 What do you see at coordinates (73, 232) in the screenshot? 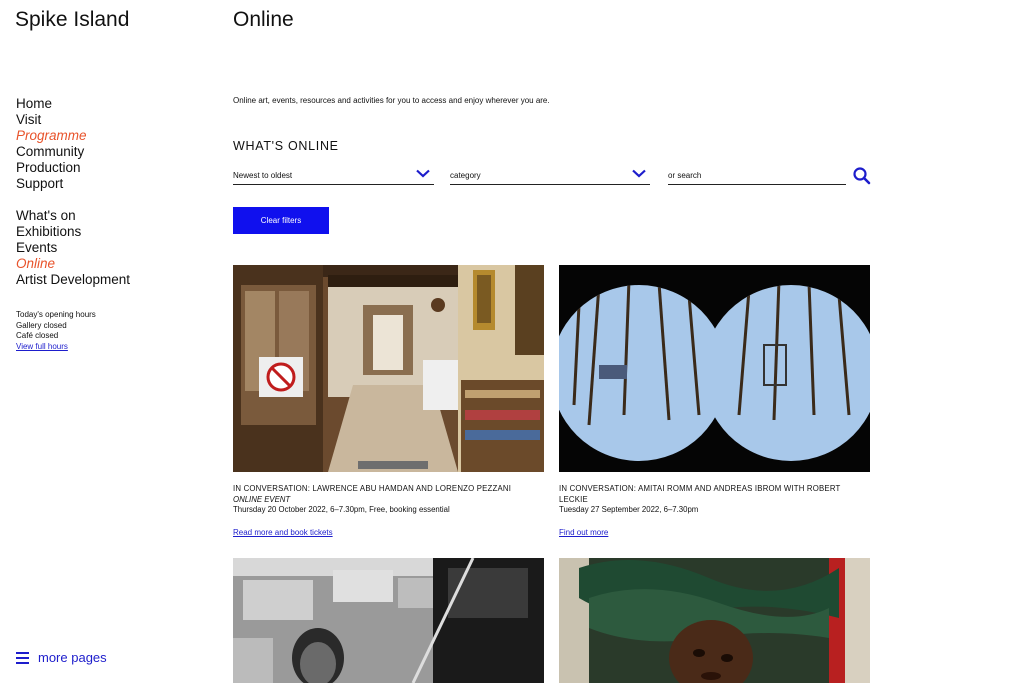
I see `nav-item-exhibitions: Exhibitions` at bounding box center [73, 232].